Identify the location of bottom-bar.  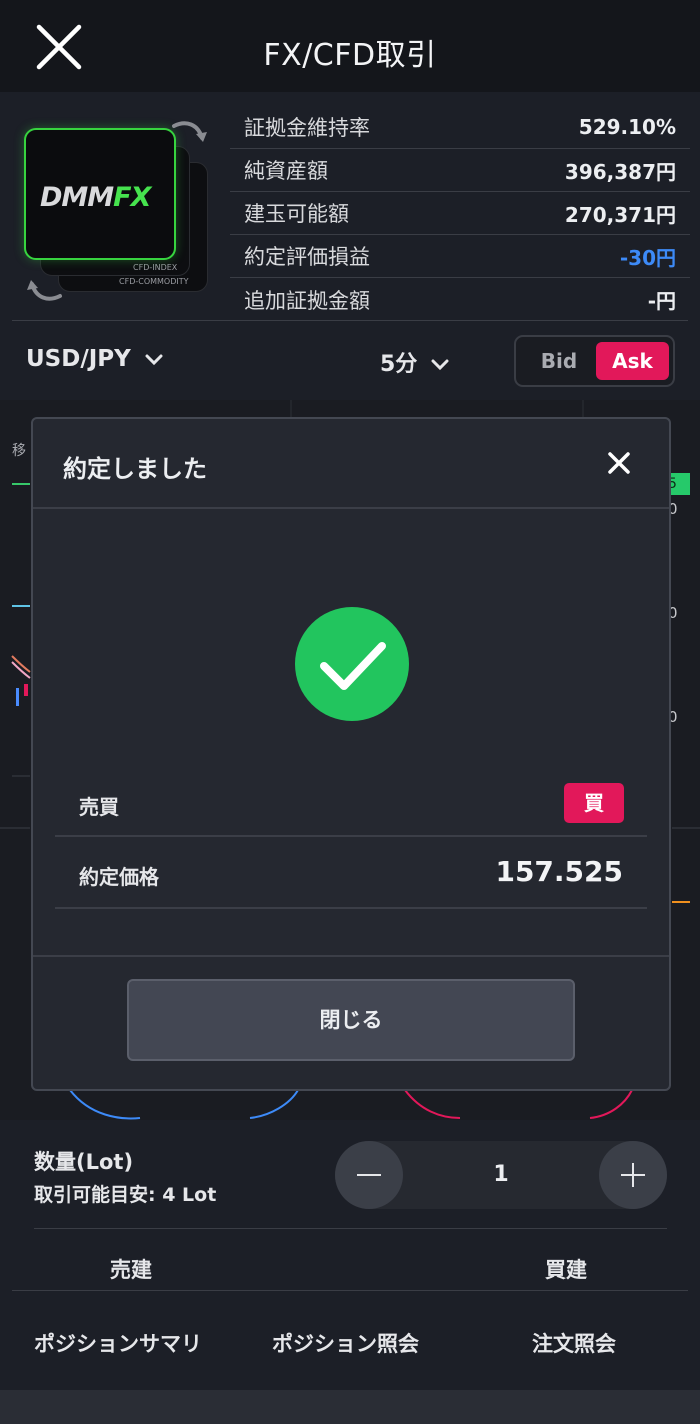
(350, 1407).